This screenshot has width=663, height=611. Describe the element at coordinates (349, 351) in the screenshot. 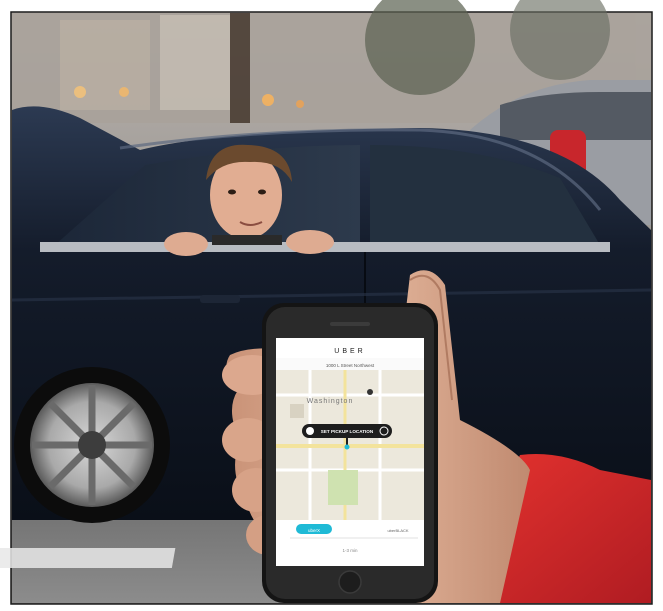

I see `uber-brand: UBER` at that location.